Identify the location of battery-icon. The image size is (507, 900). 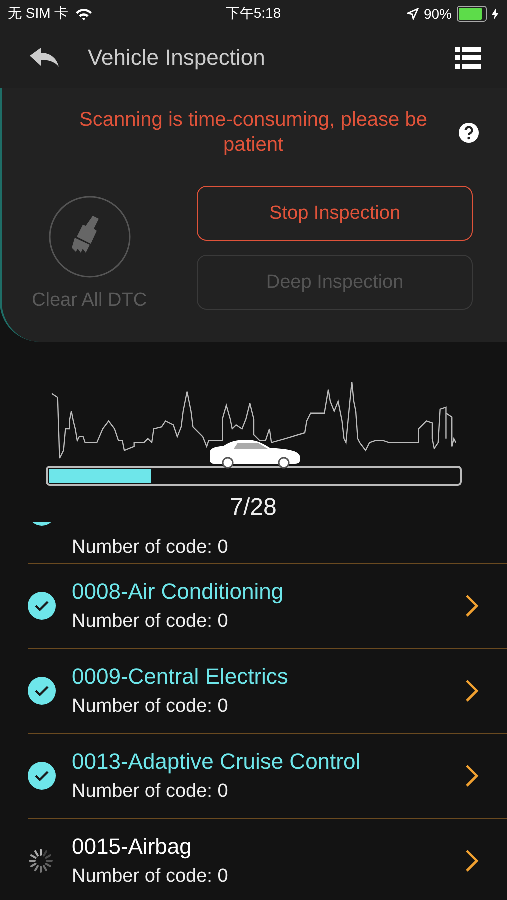
(472, 14).